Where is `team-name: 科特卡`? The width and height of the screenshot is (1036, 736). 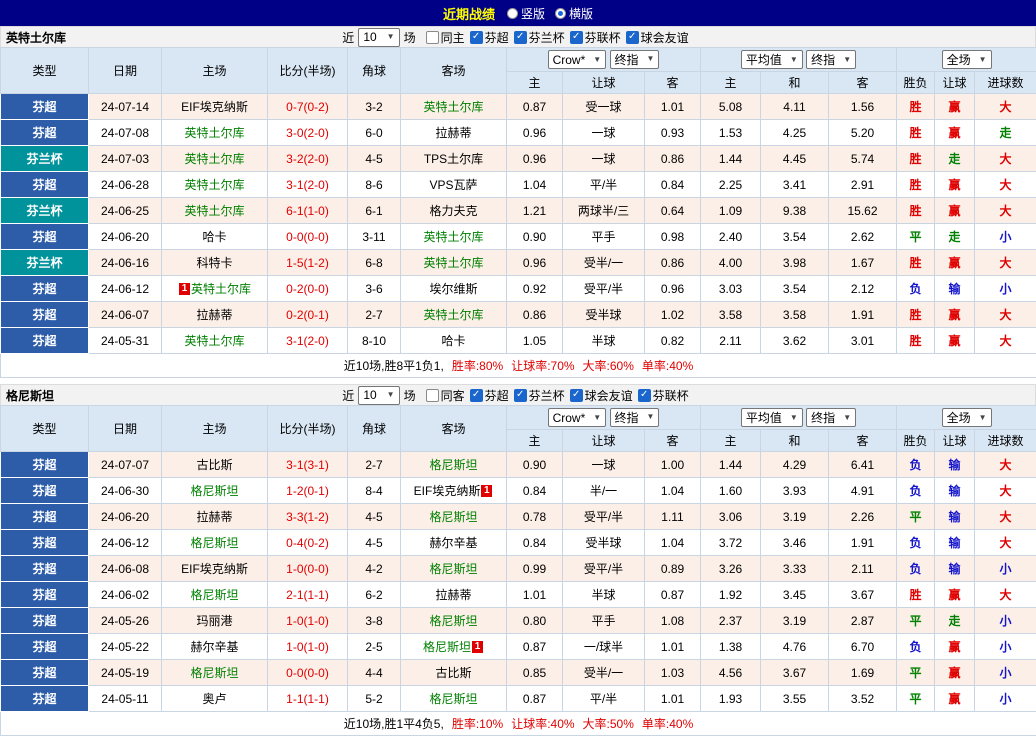
team-name: 科特卡 is located at coordinates (214, 263).